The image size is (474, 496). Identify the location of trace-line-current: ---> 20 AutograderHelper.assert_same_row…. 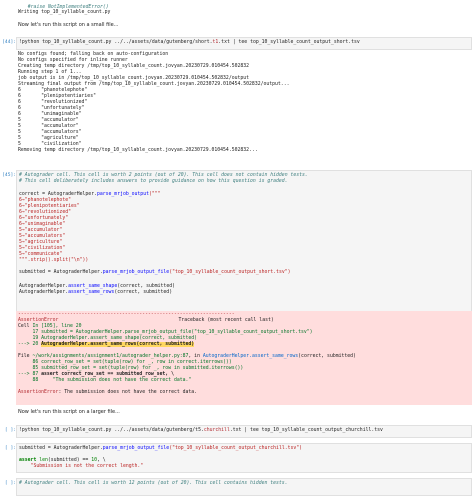
(106, 344).